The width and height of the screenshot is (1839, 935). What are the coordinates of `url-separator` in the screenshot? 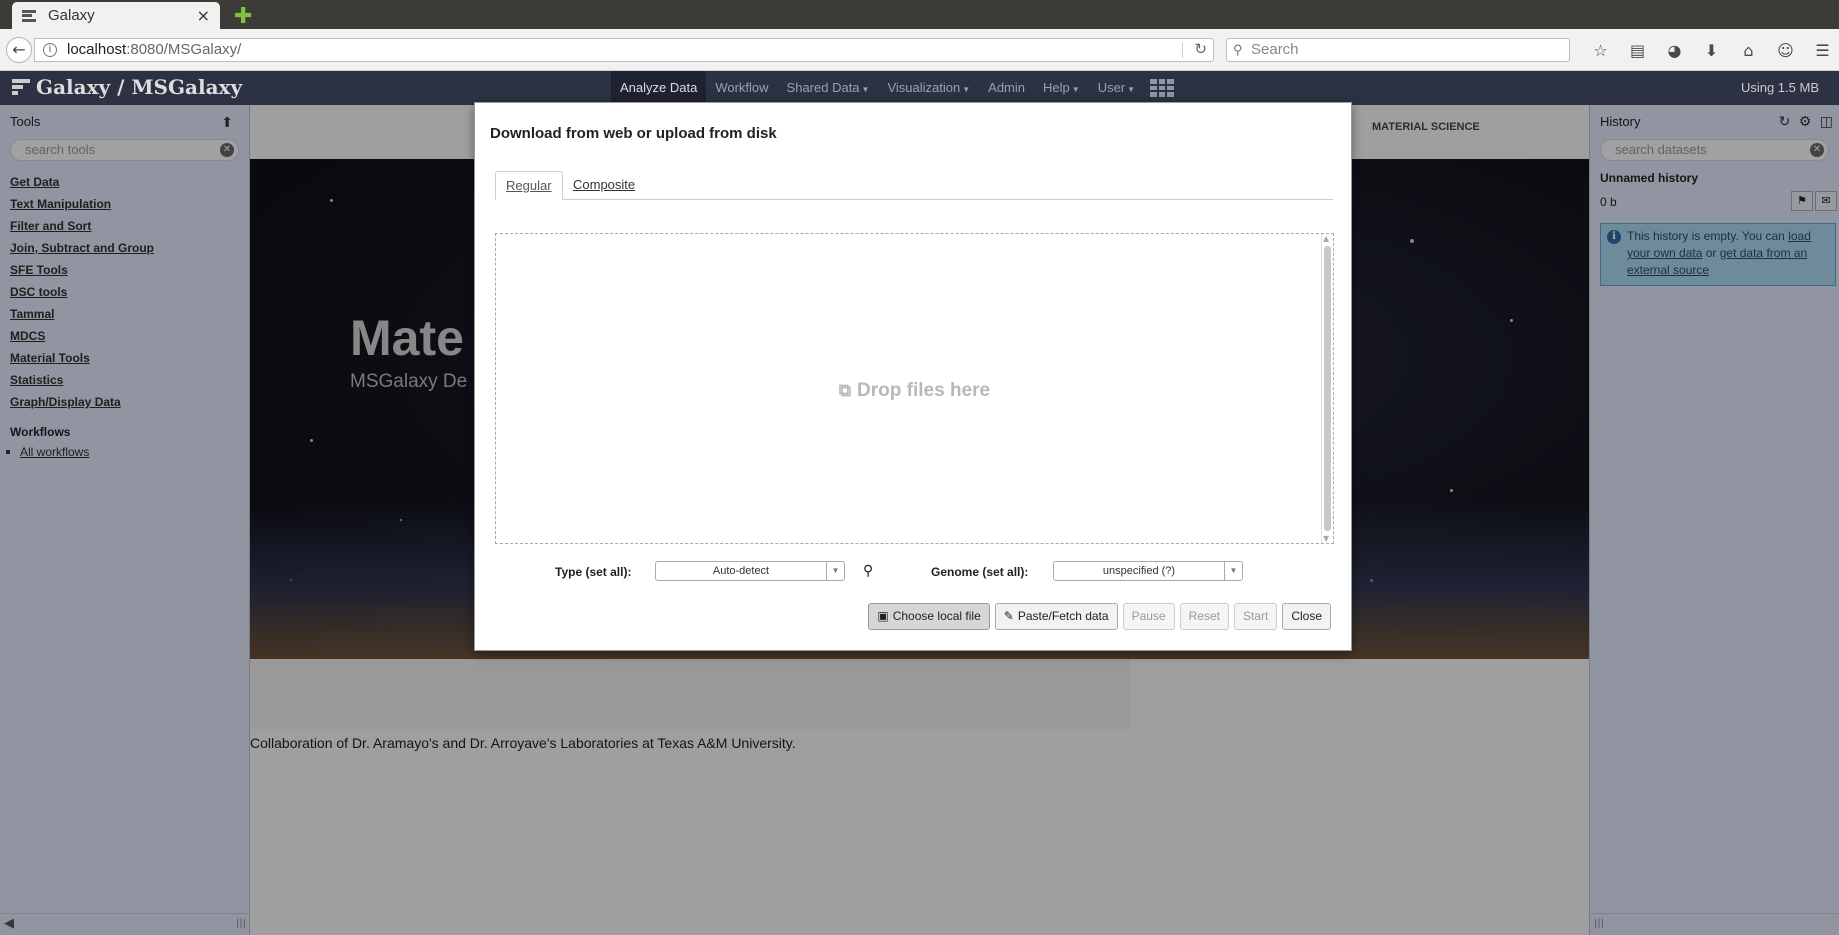 It's located at (1182, 50).